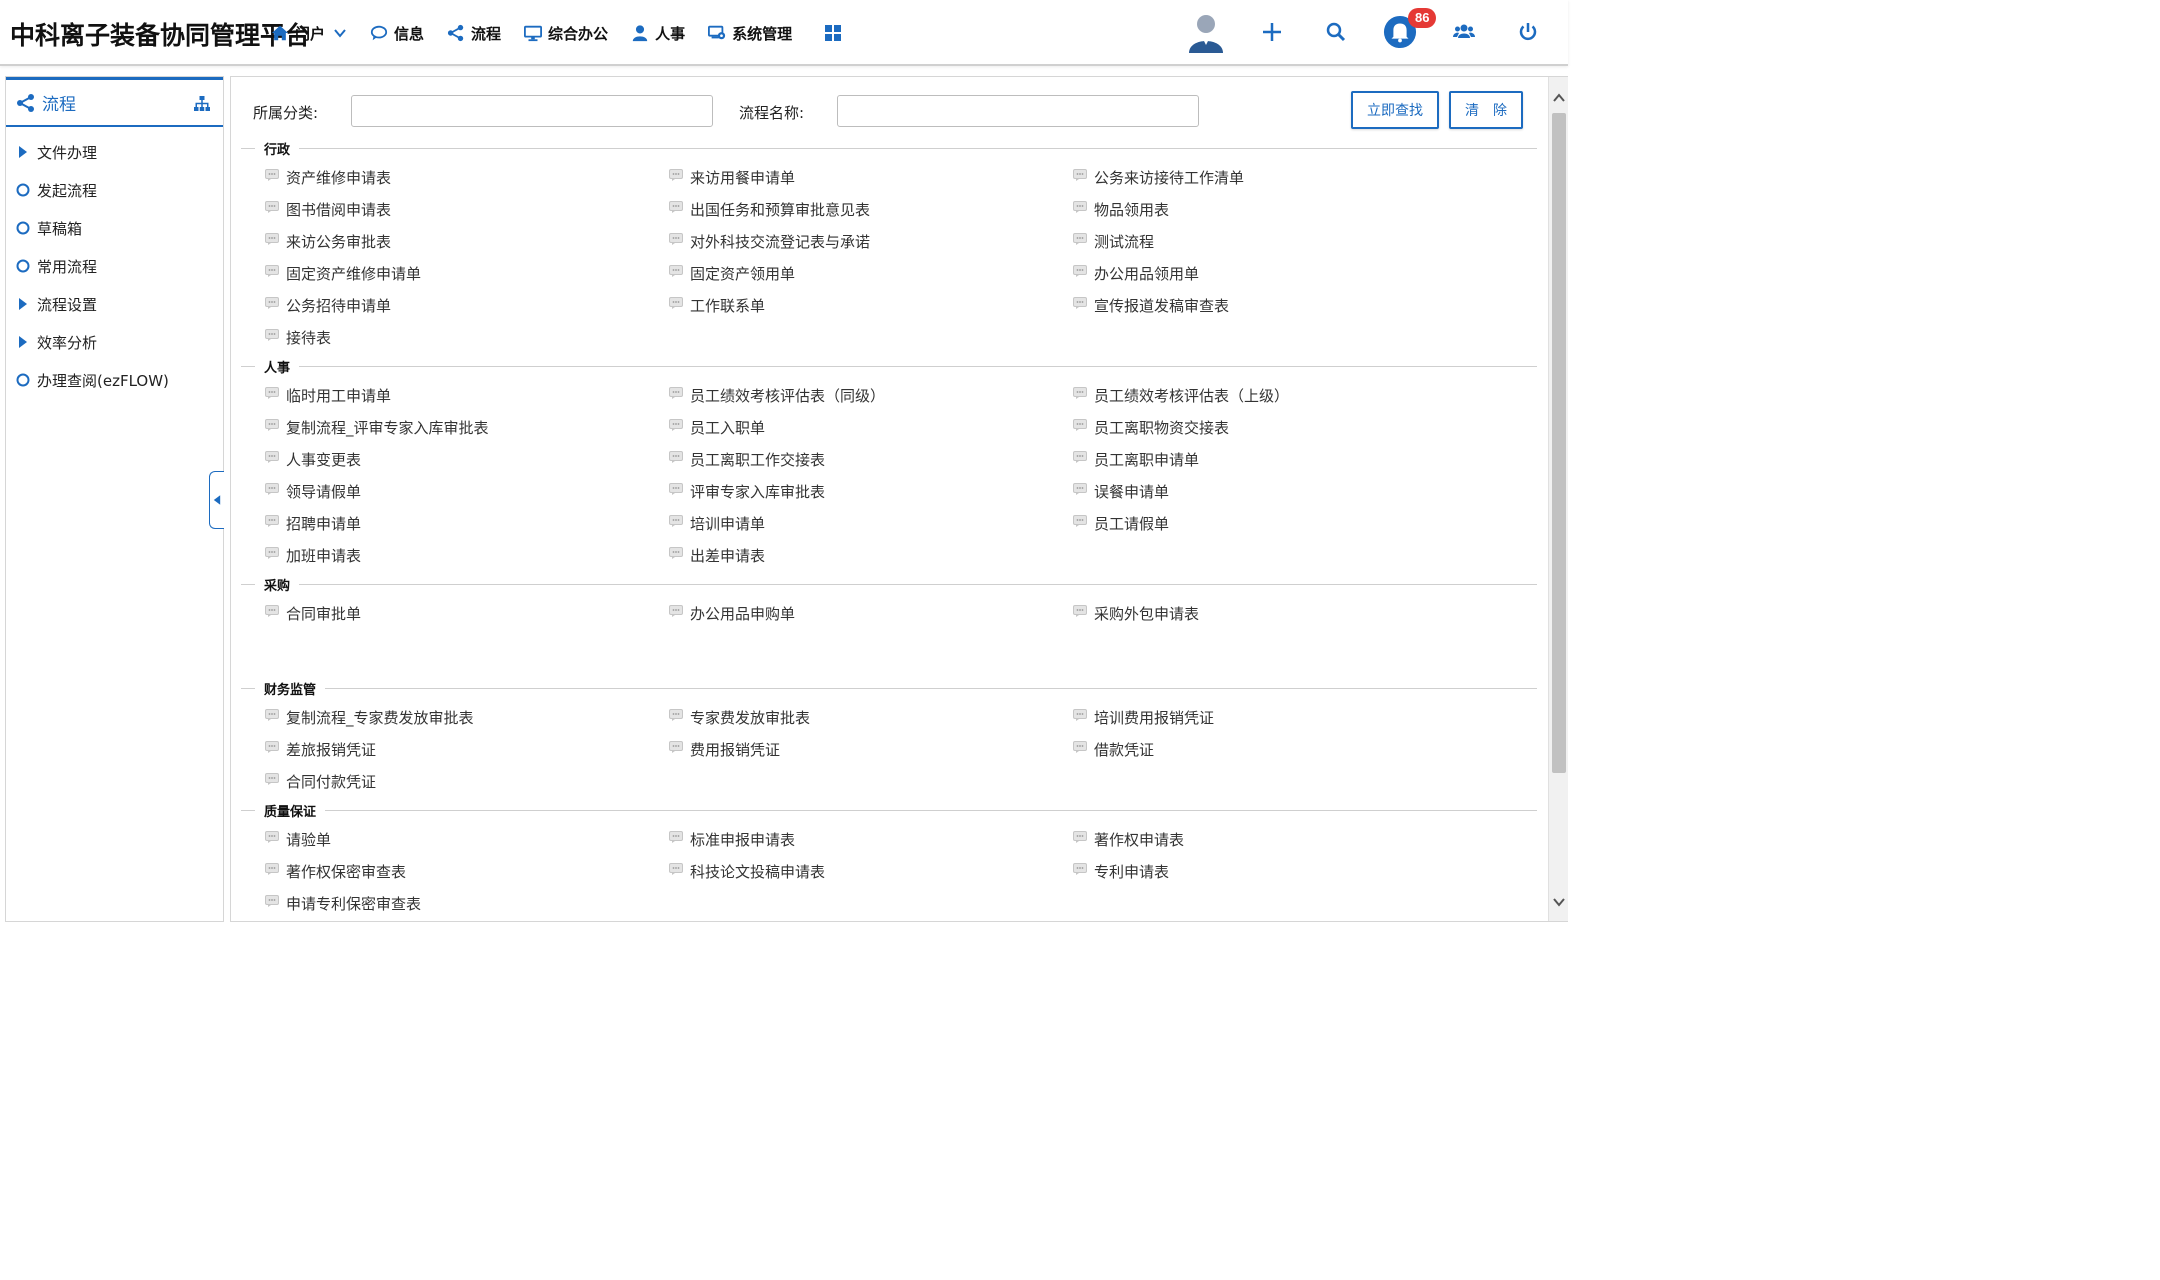 This screenshot has height=1280, width=2160. Describe the element at coordinates (871, 871) in the screenshot. I see `flow-item: 科技论文投稿申请表` at that location.